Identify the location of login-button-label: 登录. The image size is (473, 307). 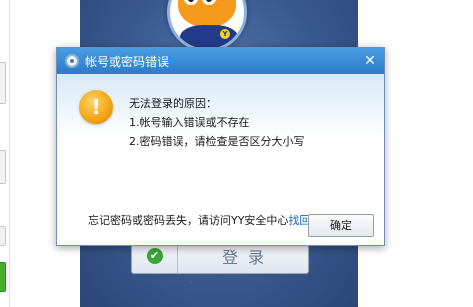
(247, 257).